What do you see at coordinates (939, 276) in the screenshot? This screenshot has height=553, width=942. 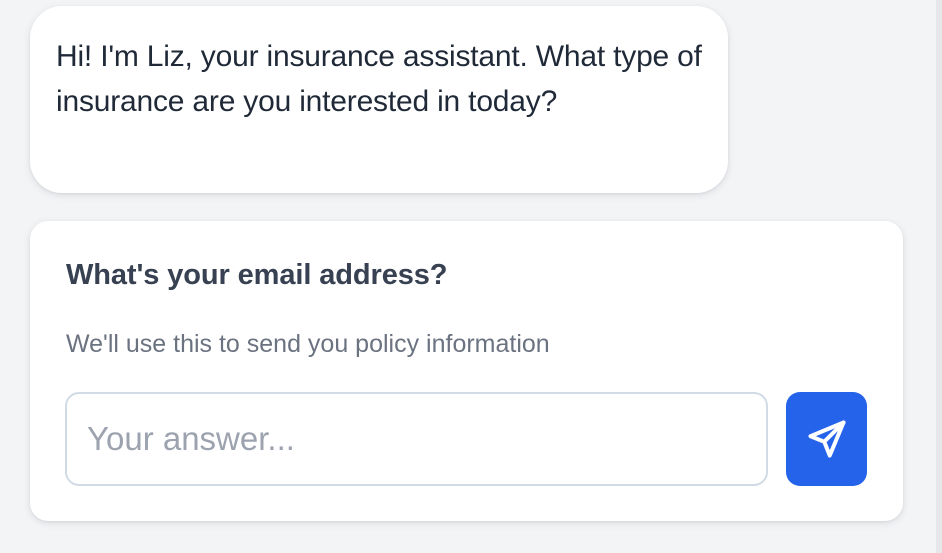 I see `page-edge-strip` at bounding box center [939, 276].